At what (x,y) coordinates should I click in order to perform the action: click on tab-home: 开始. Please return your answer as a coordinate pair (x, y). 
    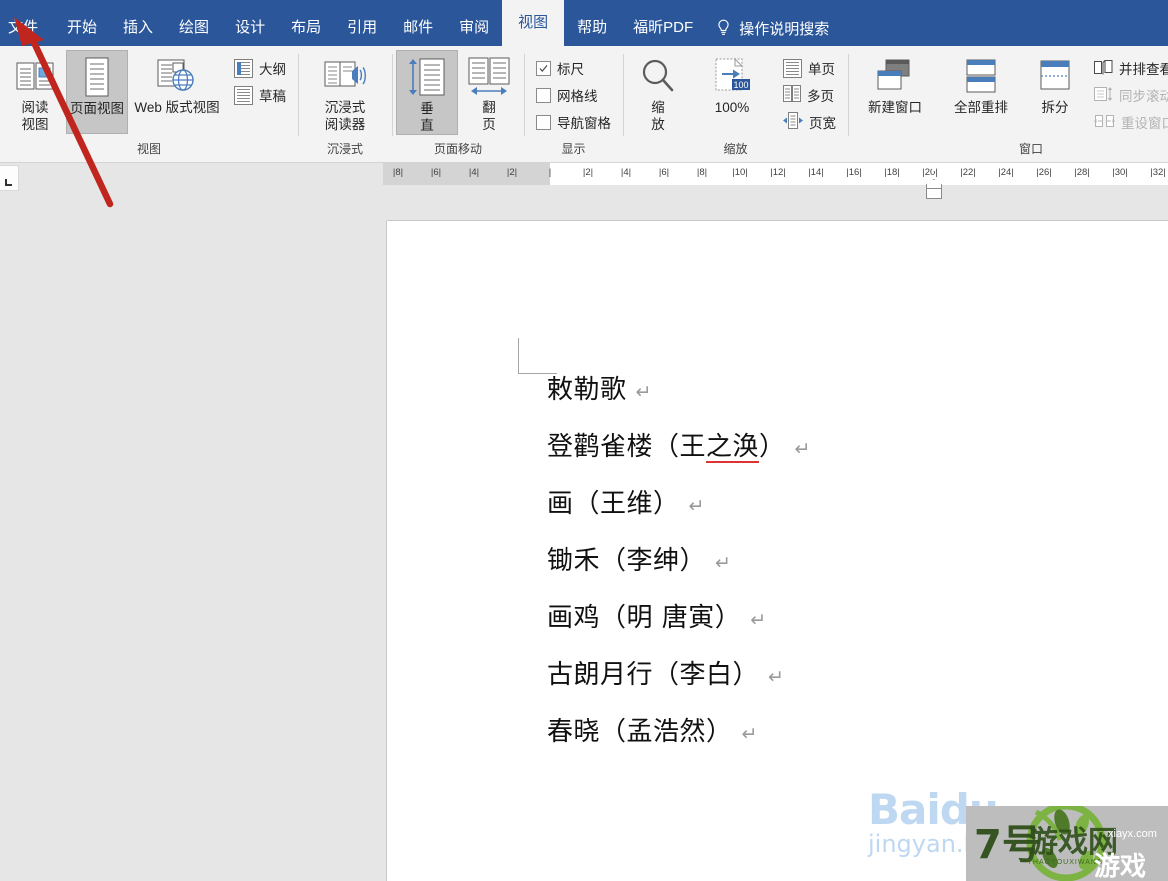
    Looking at the image, I should click on (82, 28).